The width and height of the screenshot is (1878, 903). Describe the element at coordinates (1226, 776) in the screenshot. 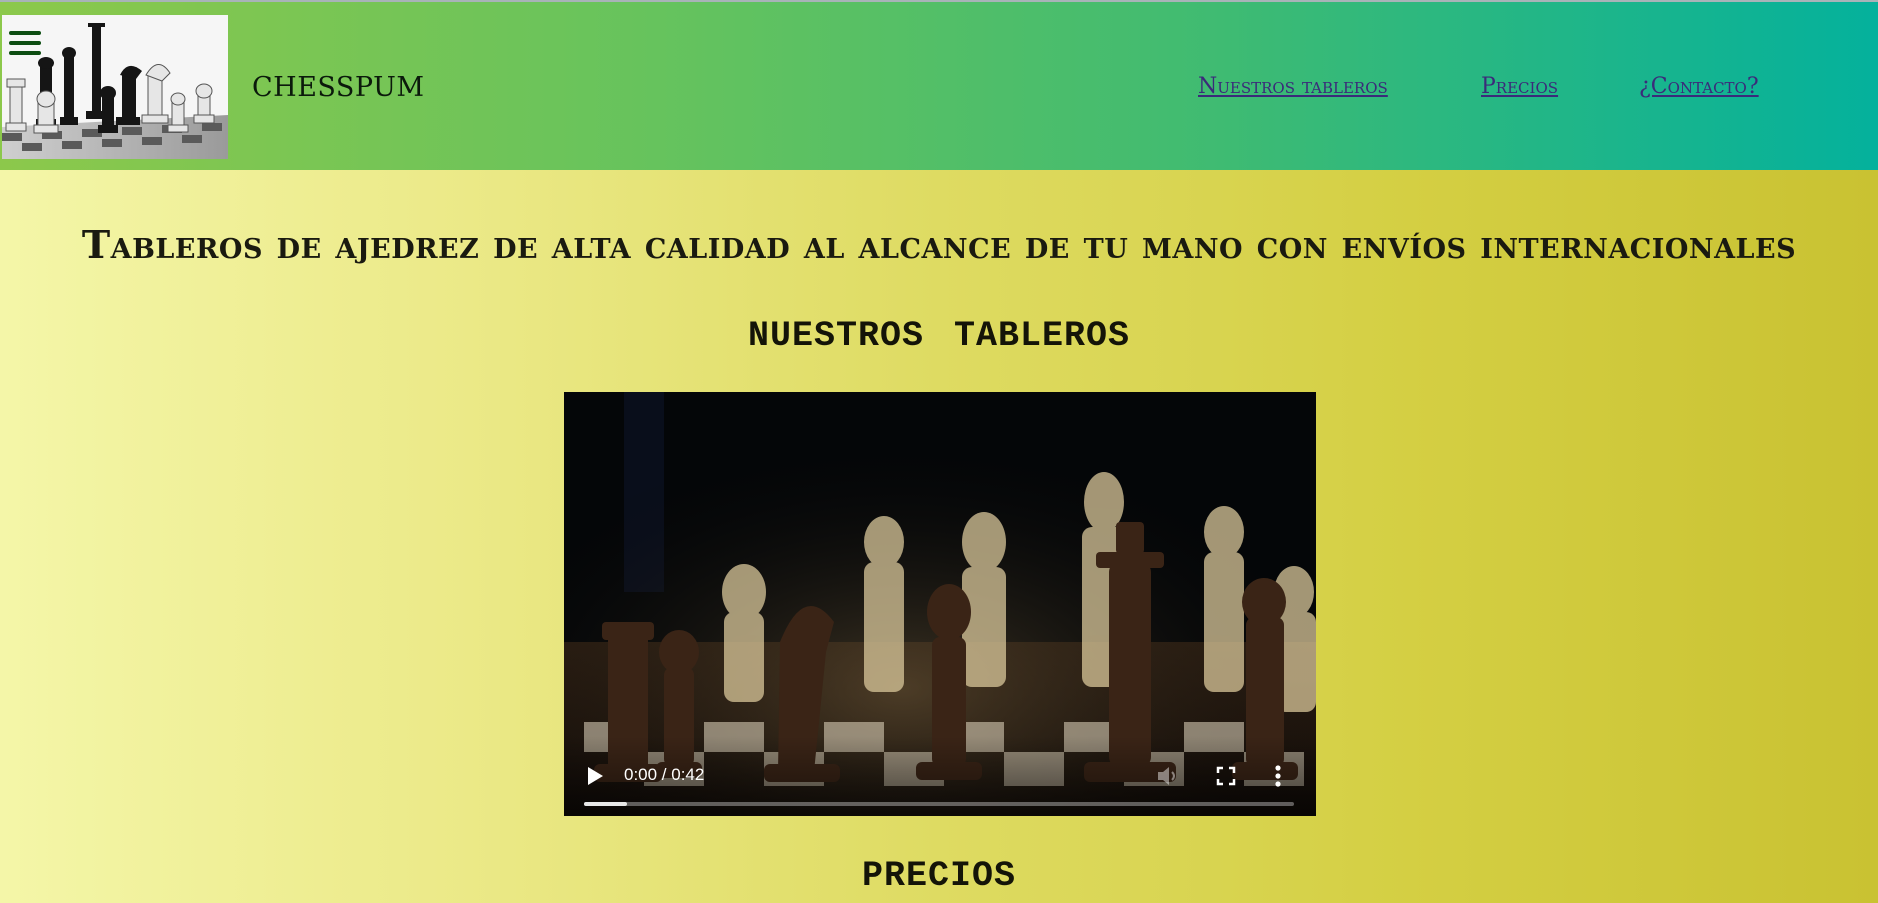

I see `fullscreen-icon` at that location.